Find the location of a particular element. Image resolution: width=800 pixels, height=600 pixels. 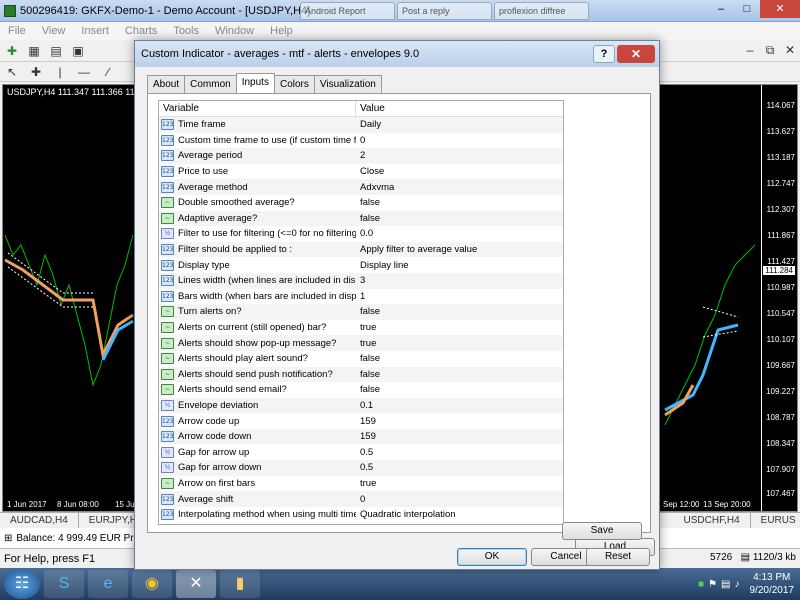

symbol-tab: EURUS is located at coordinates (775, 521).